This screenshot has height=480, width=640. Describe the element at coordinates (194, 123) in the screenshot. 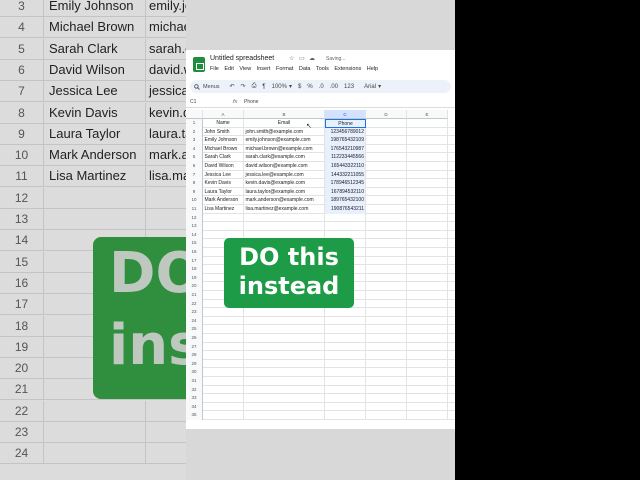

I see `row-number: 1` at that location.